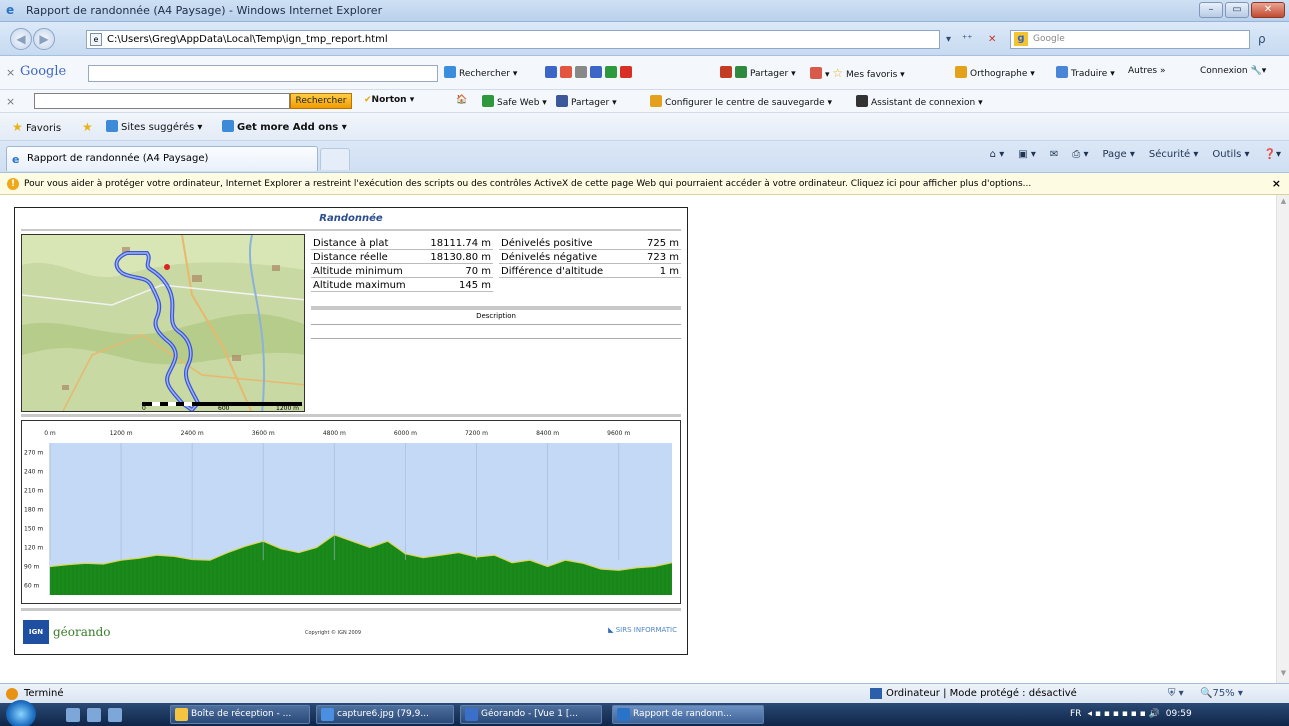 The width and height of the screenshot is (1289, 726). I want to click on vertical-scrollbar: ▲ ▼, so click(1282, 439).